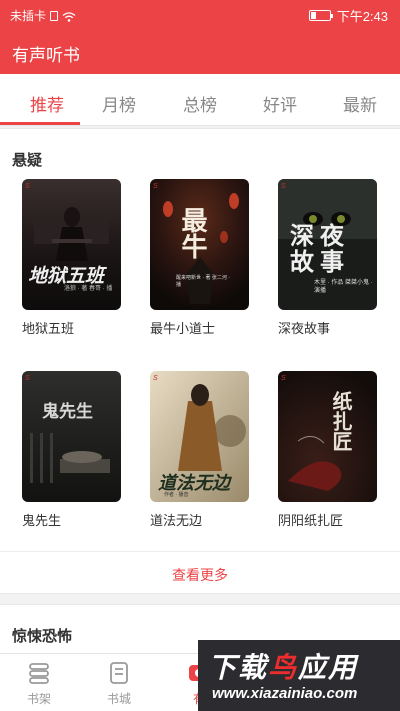 The image size is (400, 711). I want to click on wifi-icon, so click(69, 16).